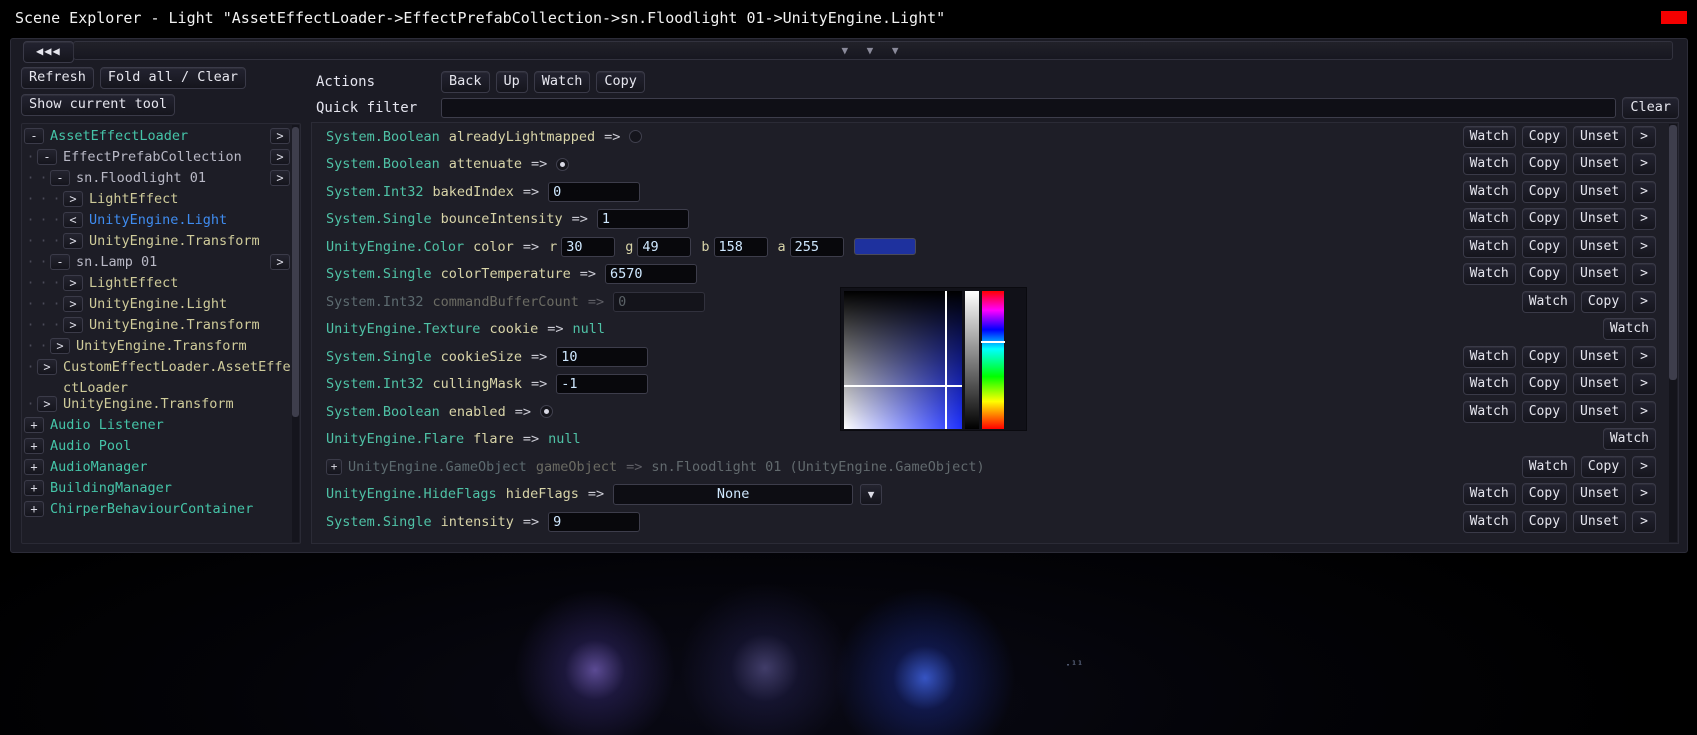  What do you see at coordinates (903, 360) in the screenshot?
I see `color-picker-saturation-value-area` at bounding box center [903, 360].